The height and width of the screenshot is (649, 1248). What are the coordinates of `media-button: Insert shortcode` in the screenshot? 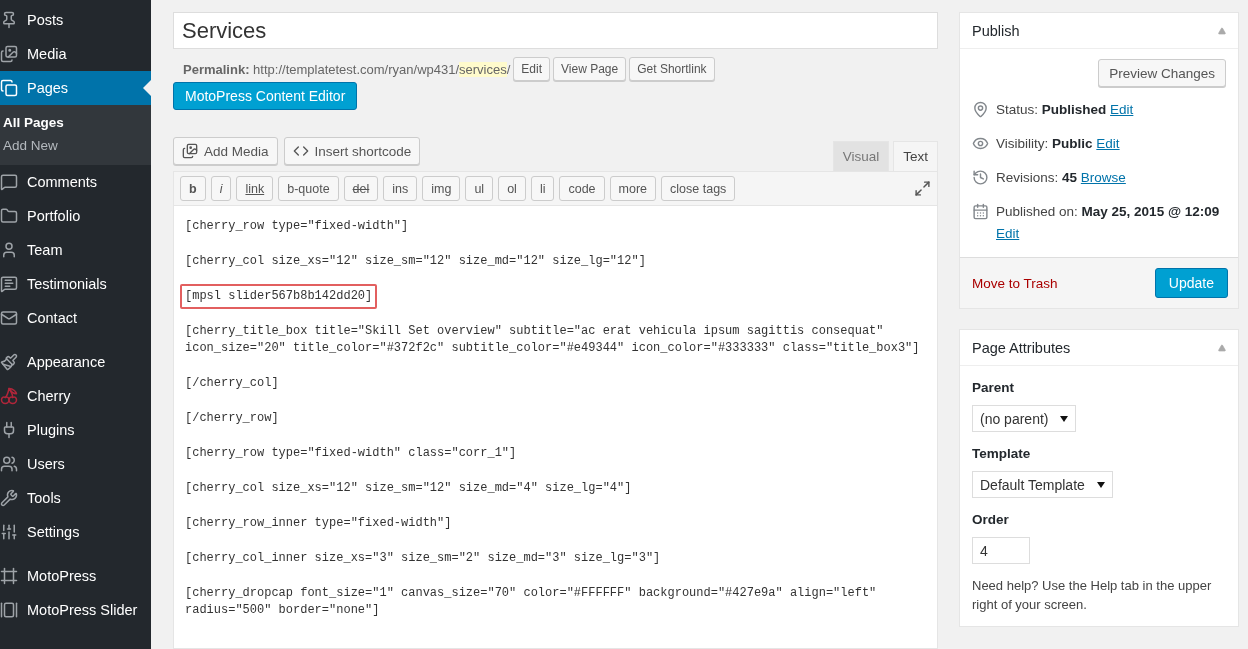 It's located at (352, 151).